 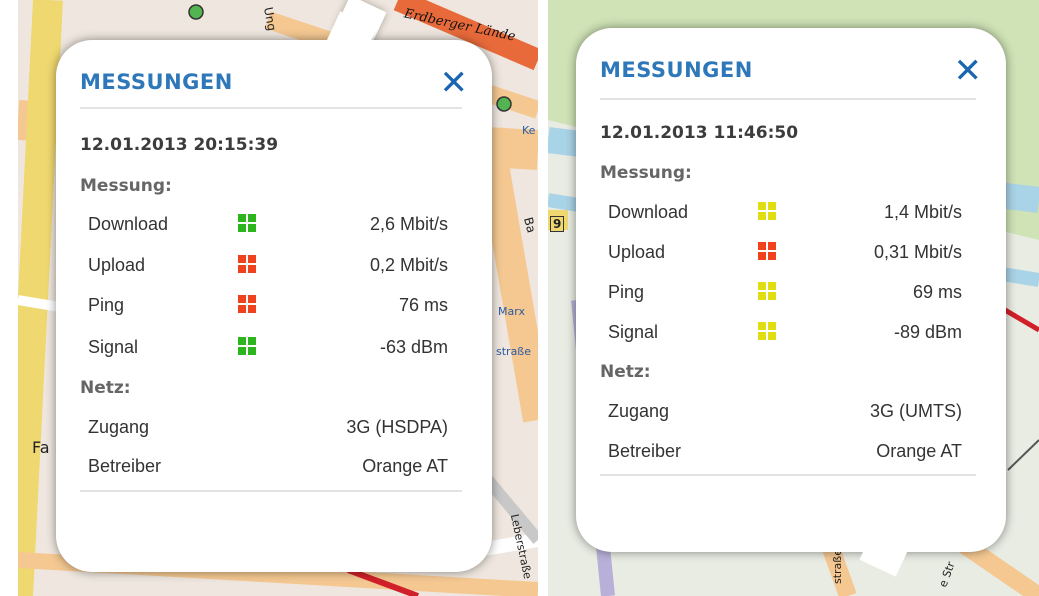 I want to click on network-row-access: Zugang 3G (UMTS), so click(x=785, y=413).